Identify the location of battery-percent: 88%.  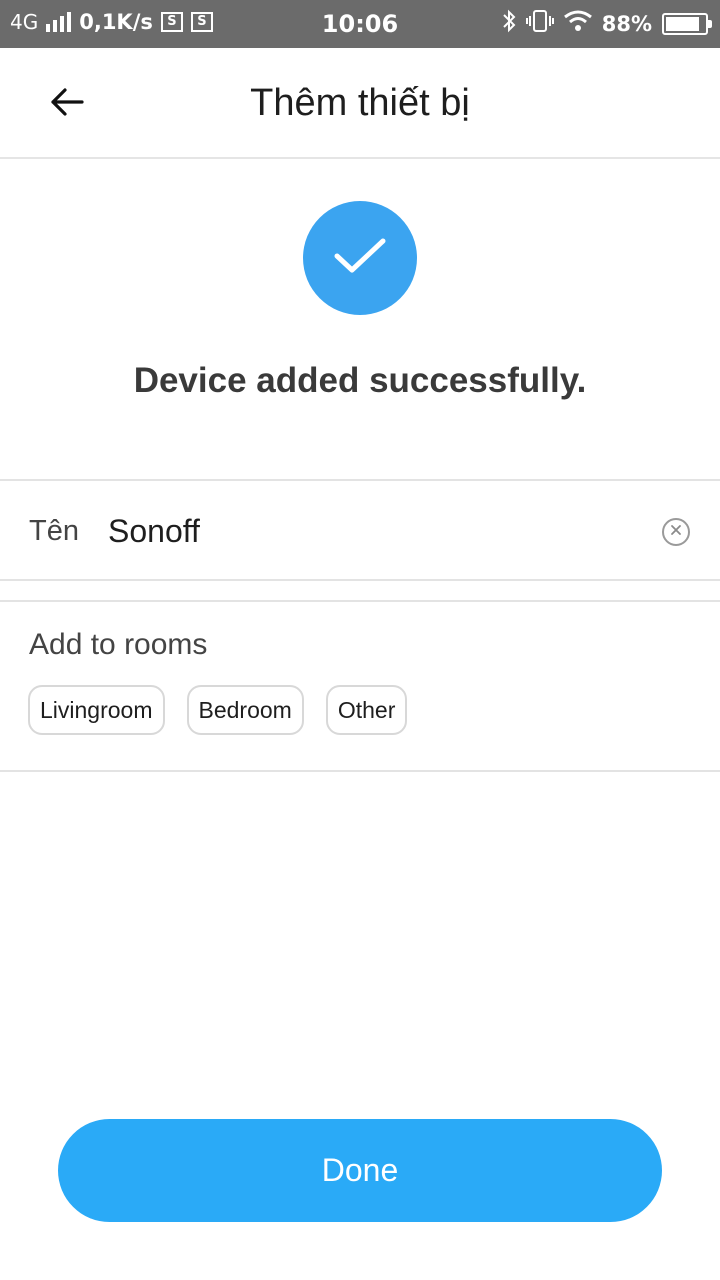
(626, 23).